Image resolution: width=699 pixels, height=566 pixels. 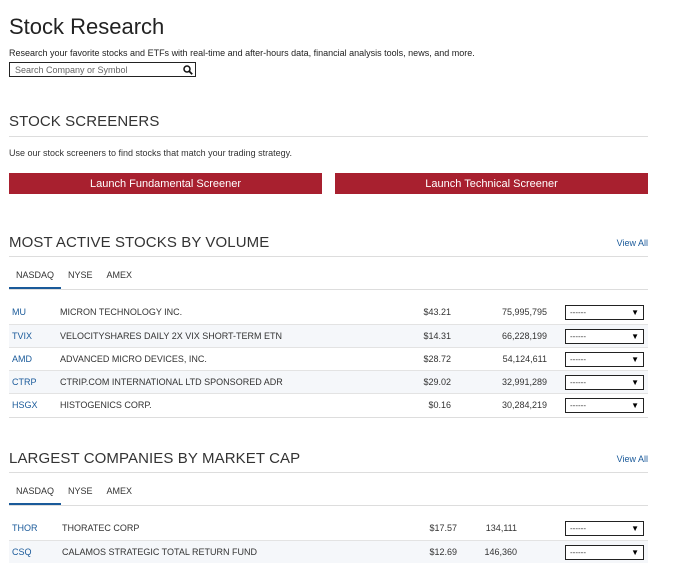 I want to click on stock-volume: 75,995,795, so click(x=524, y=312).